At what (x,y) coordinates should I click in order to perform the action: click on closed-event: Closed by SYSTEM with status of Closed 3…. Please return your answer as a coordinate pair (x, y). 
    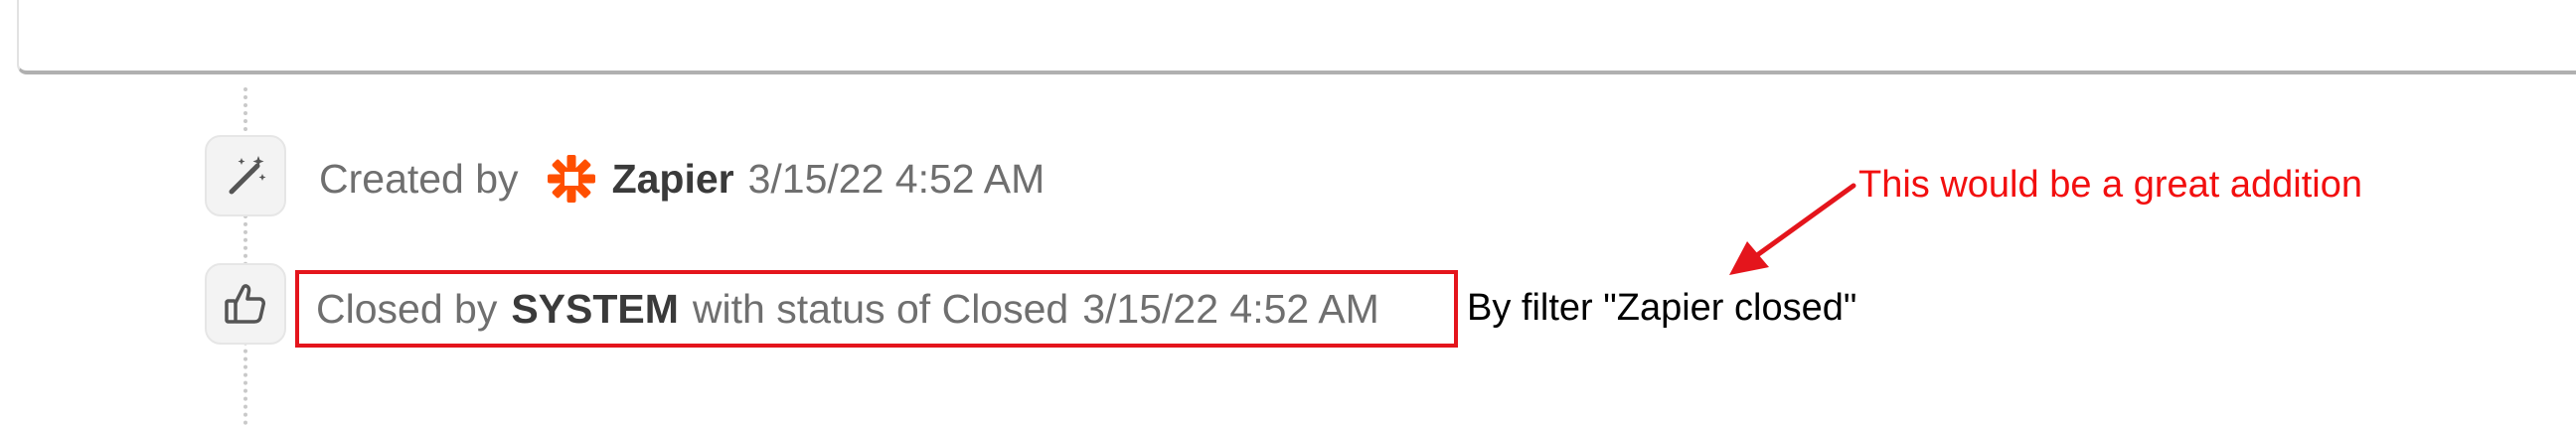
    Looking at the image, I should click on (847, 309).